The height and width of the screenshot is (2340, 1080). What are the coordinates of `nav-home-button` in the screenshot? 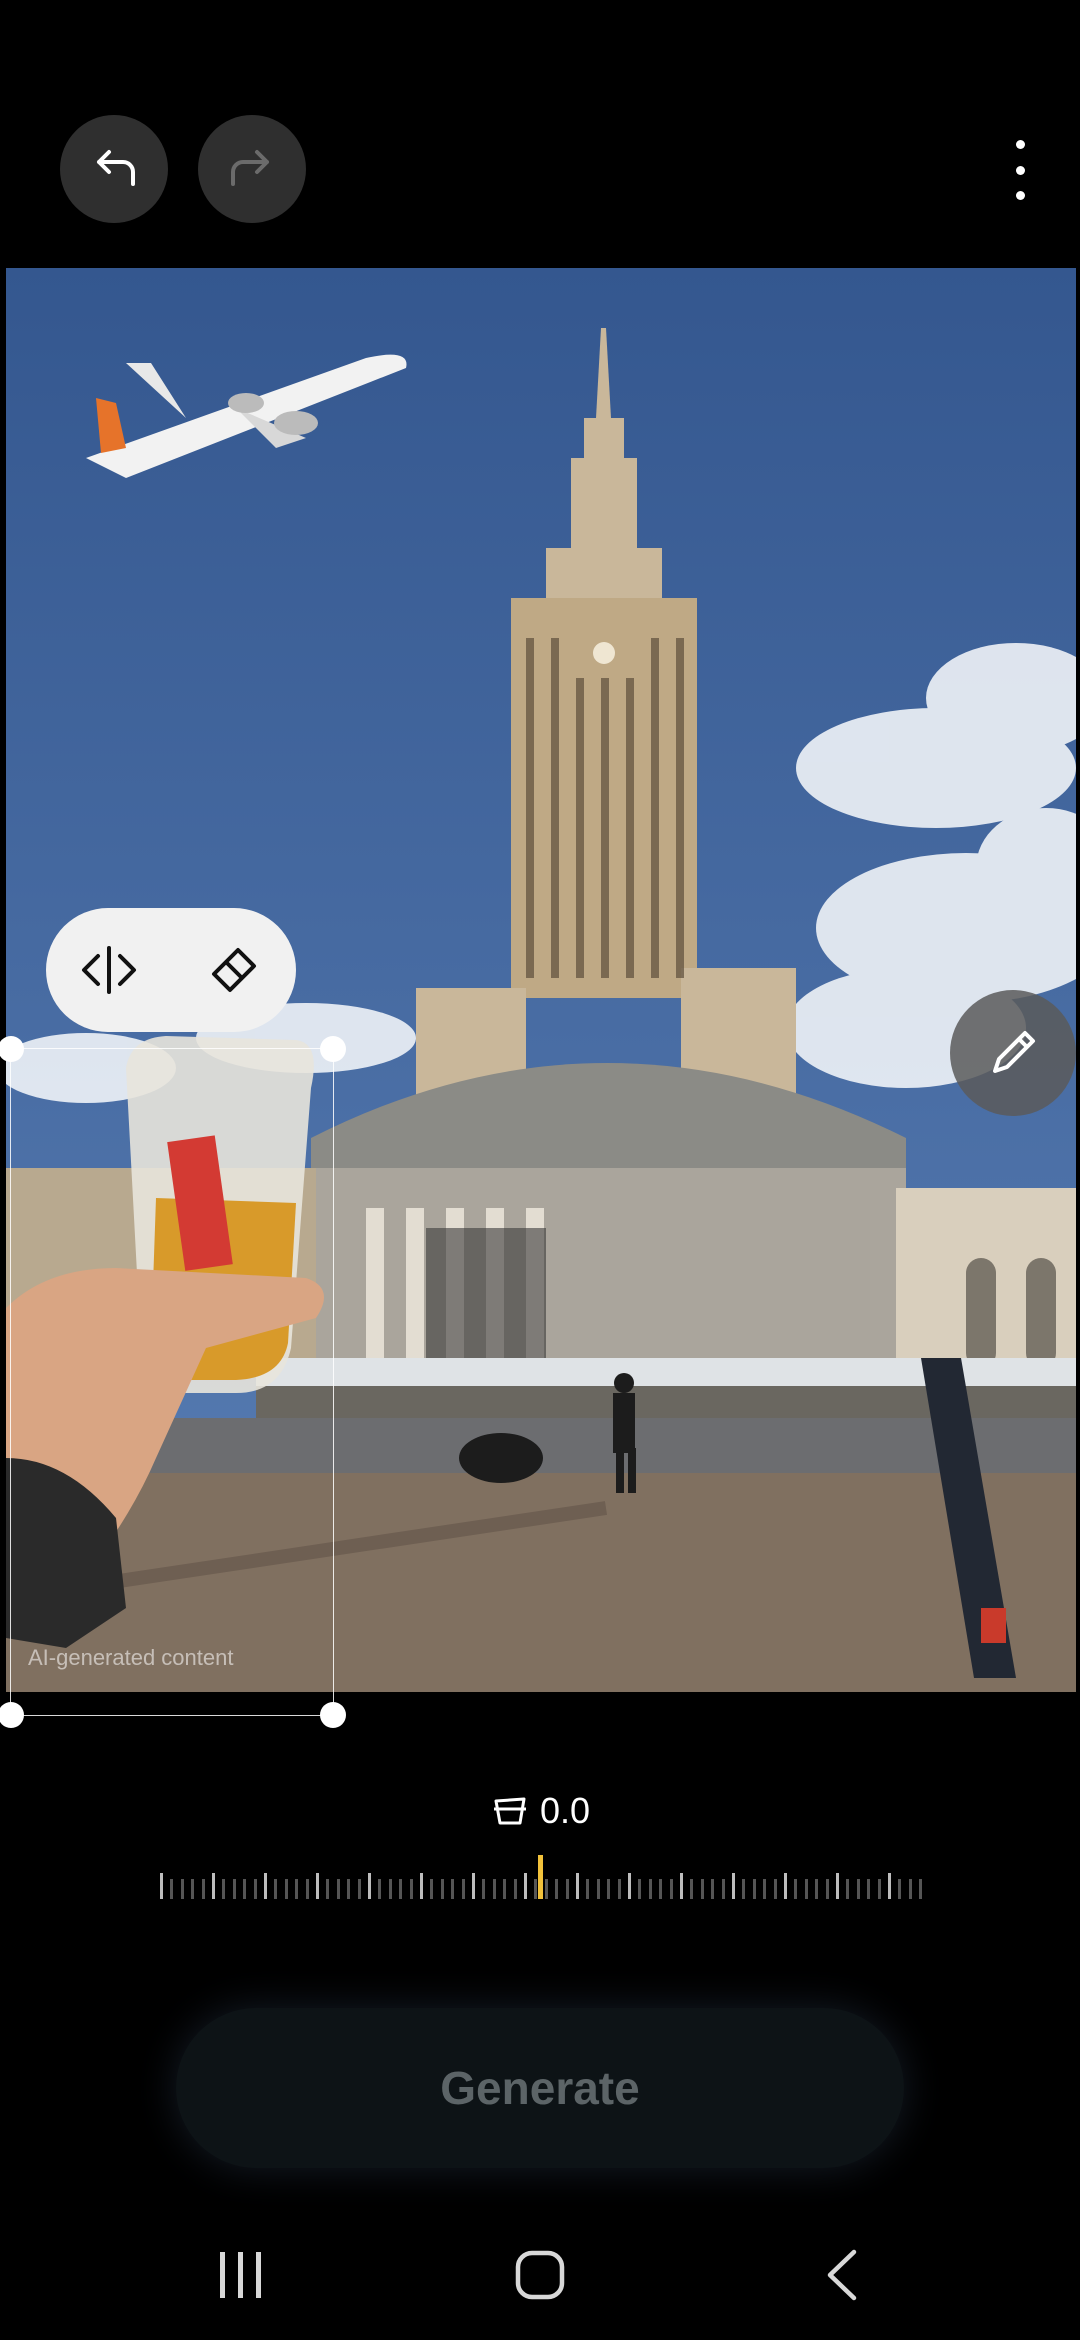 It's located at (540, 2275).